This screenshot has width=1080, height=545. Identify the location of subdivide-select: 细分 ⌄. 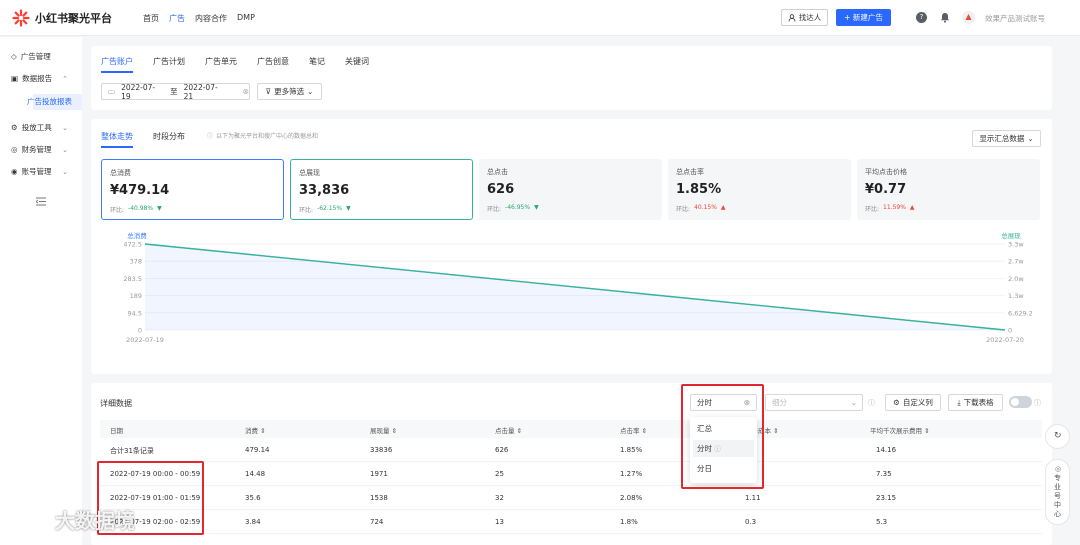
(814, 402).